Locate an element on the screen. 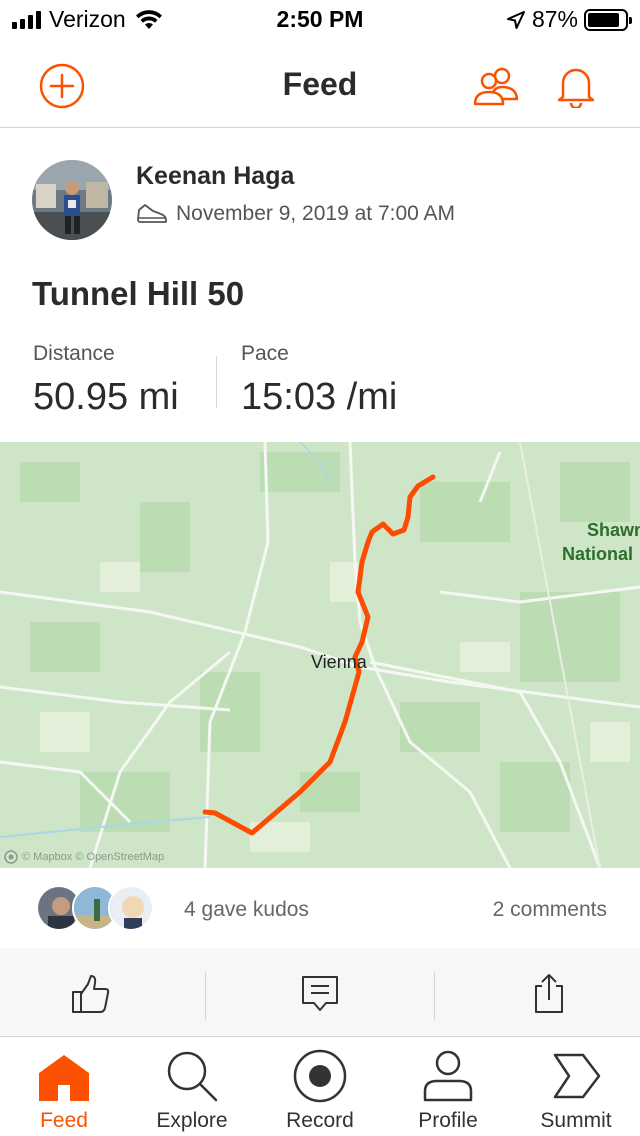 Image resolution: width=640 pixels, height=1136 pixels. mapbox-logo-icon is located at coordinates (11, 857).